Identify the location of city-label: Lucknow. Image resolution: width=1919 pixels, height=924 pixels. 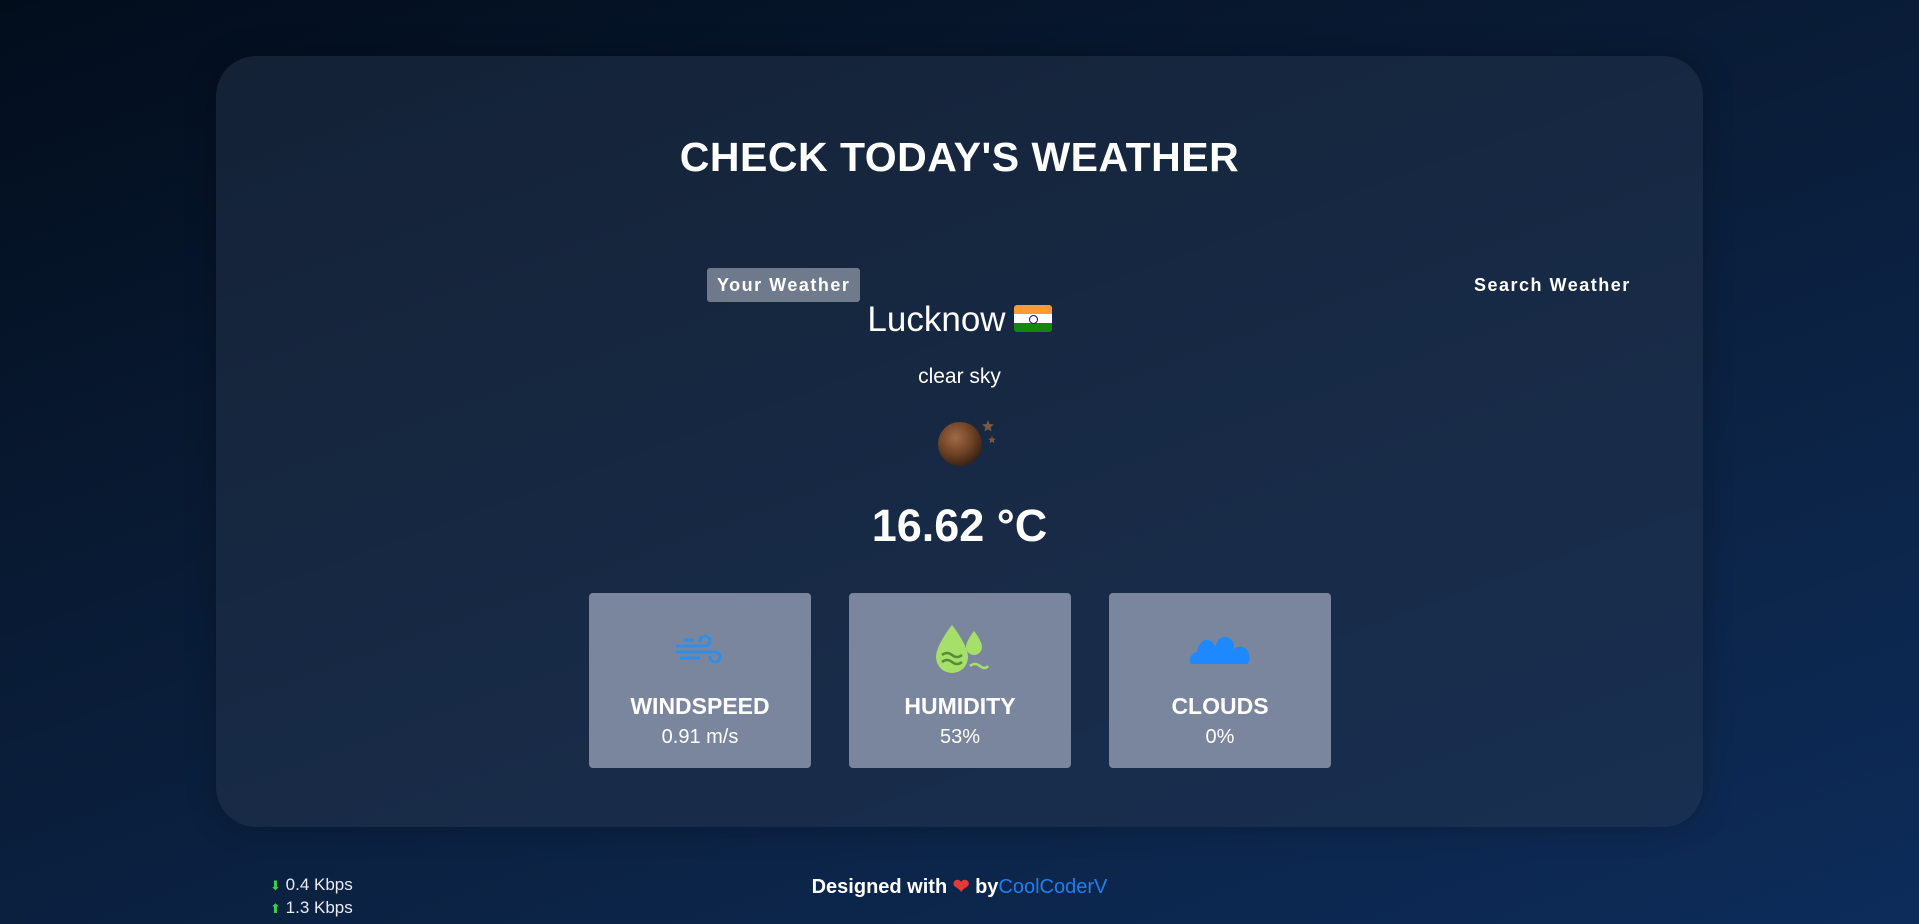
(936, 319).